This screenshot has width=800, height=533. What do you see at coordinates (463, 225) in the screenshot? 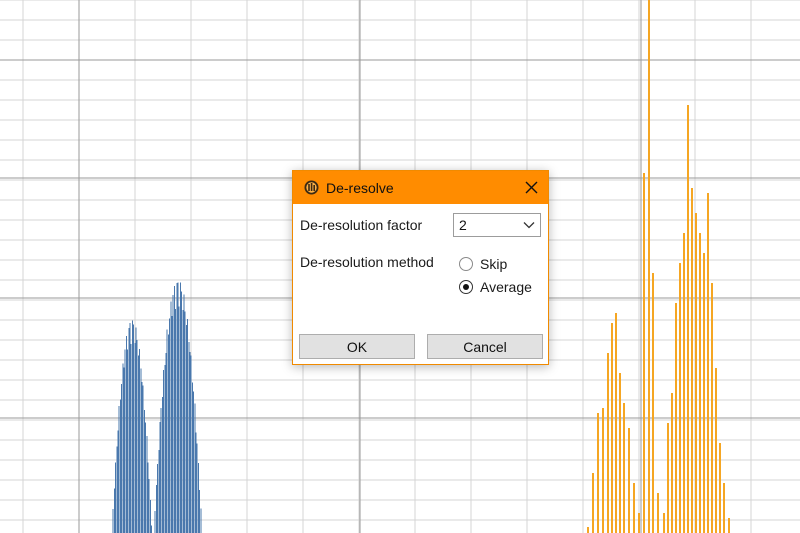
I see `factor-select-value: 2` at bounding box center [463, 225].